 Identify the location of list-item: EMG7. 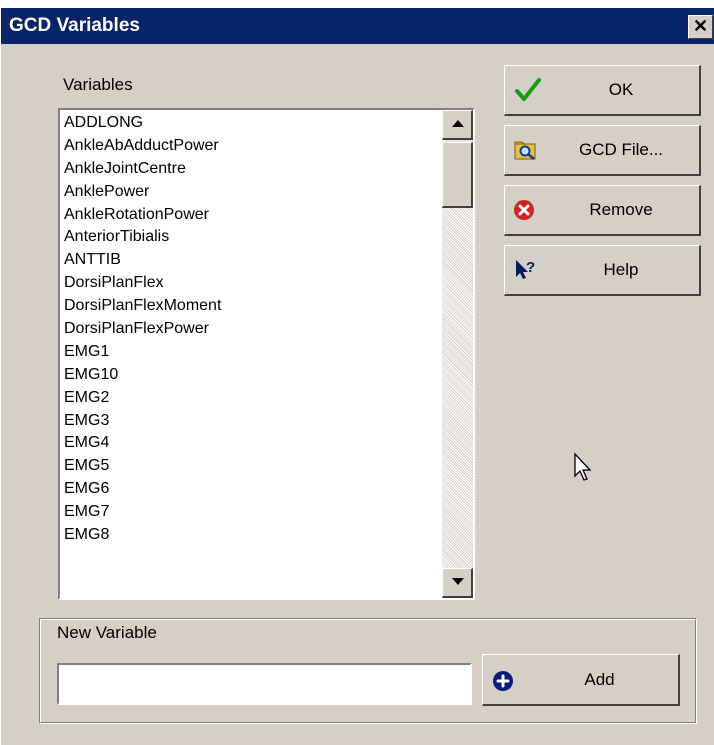
(249, 512).